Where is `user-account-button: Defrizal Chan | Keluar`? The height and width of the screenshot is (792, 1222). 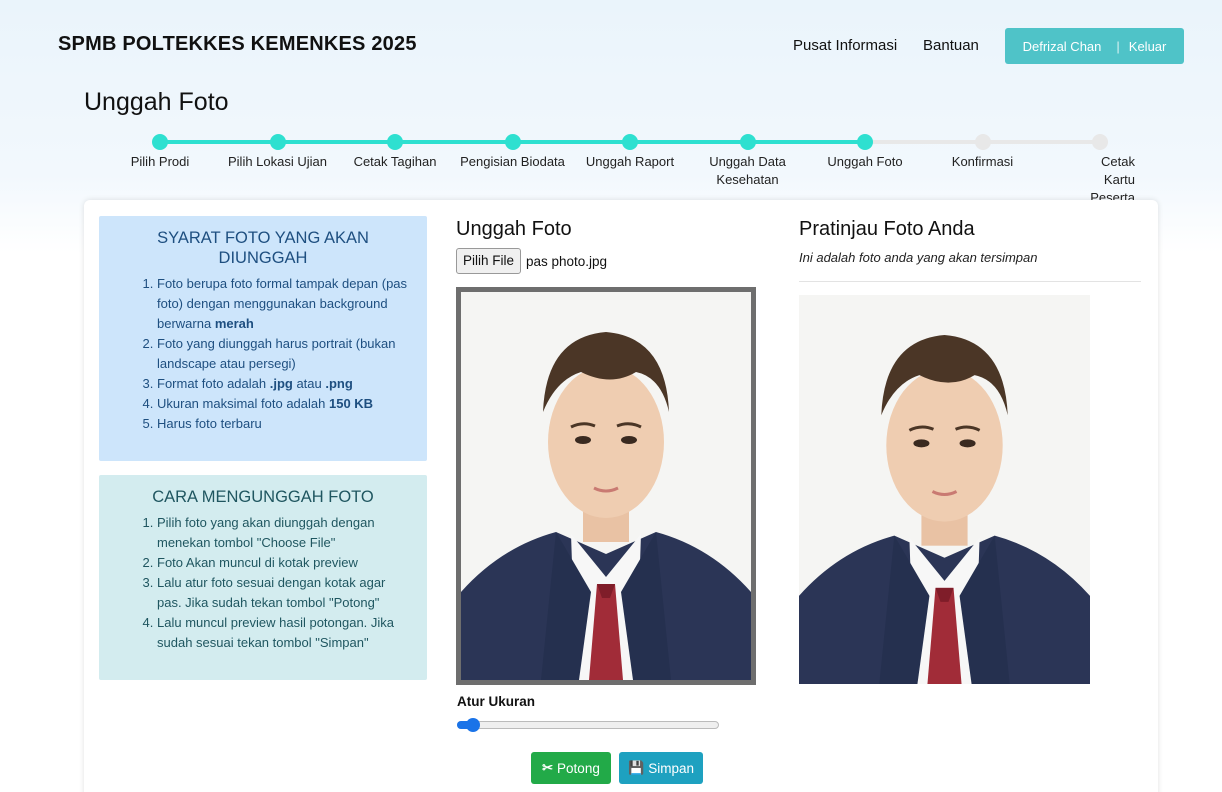 user-account-button: Defrizal Chan | Keluar is located at coordinates (1094, 46).